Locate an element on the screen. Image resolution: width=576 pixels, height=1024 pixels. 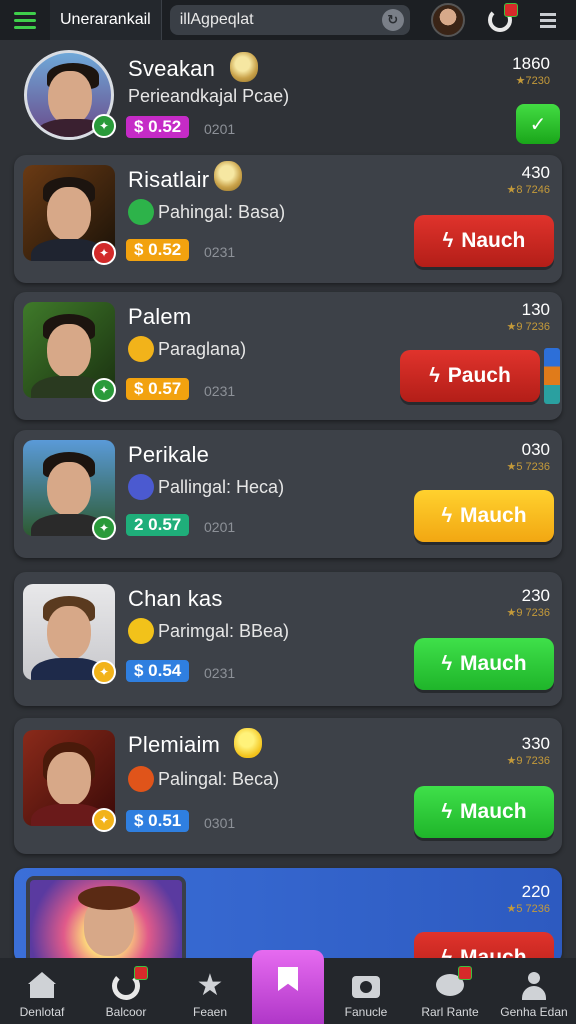
item-score: 1860 is located at coordinates (531, 63).